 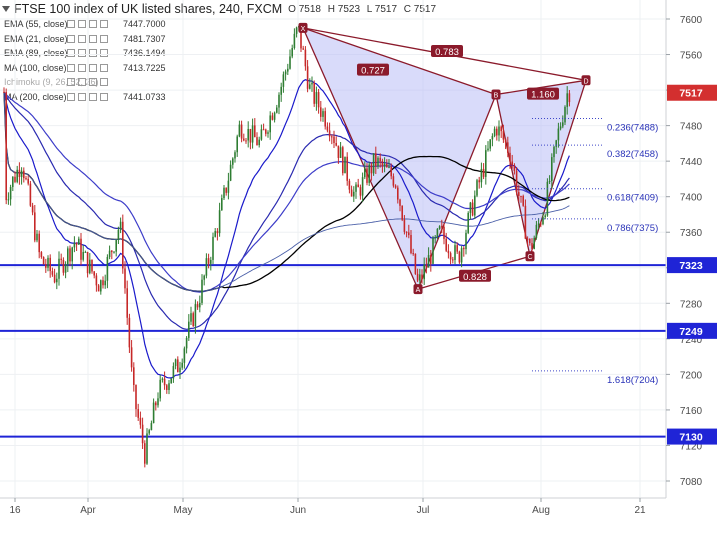 What do you see at coordinates (373, 71) in the screenshot?
I see `pattern-ratio-text: 0.727` at bounding box center [373, 71].